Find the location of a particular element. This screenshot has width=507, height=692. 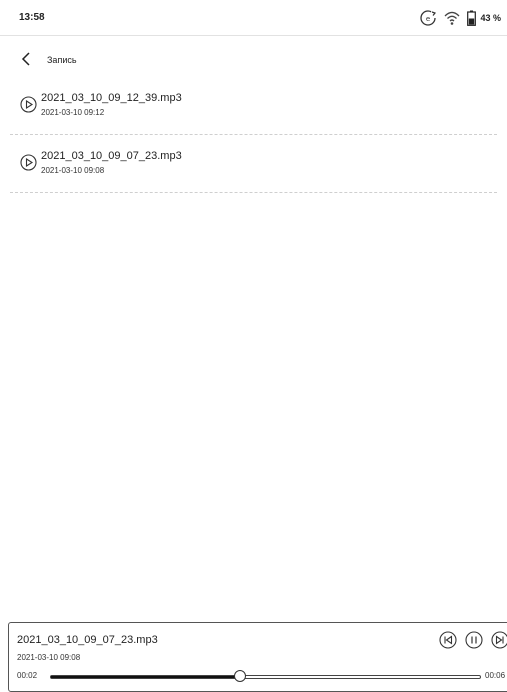

total-time: 00:06 is located at coordinates (495, 675).